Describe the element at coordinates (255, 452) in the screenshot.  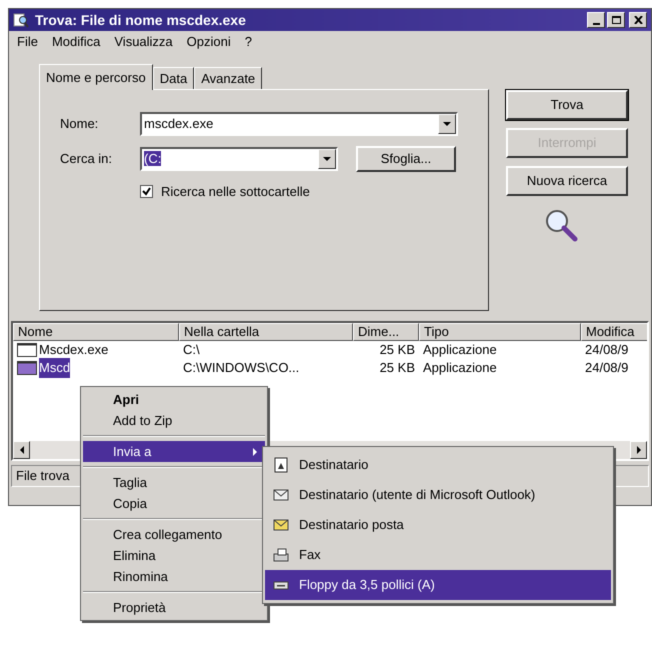
I see `submenu-arrow-icon` at that location.